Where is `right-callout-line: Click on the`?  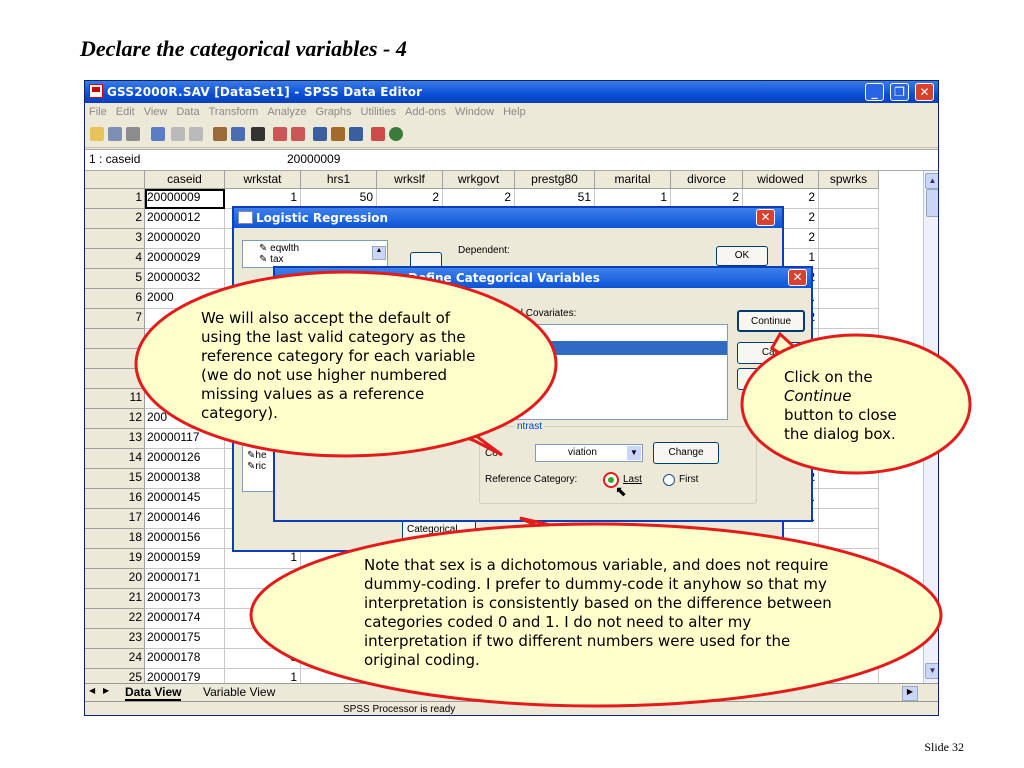
right-callout-line: Click on the is located at coordinates (828, 377).